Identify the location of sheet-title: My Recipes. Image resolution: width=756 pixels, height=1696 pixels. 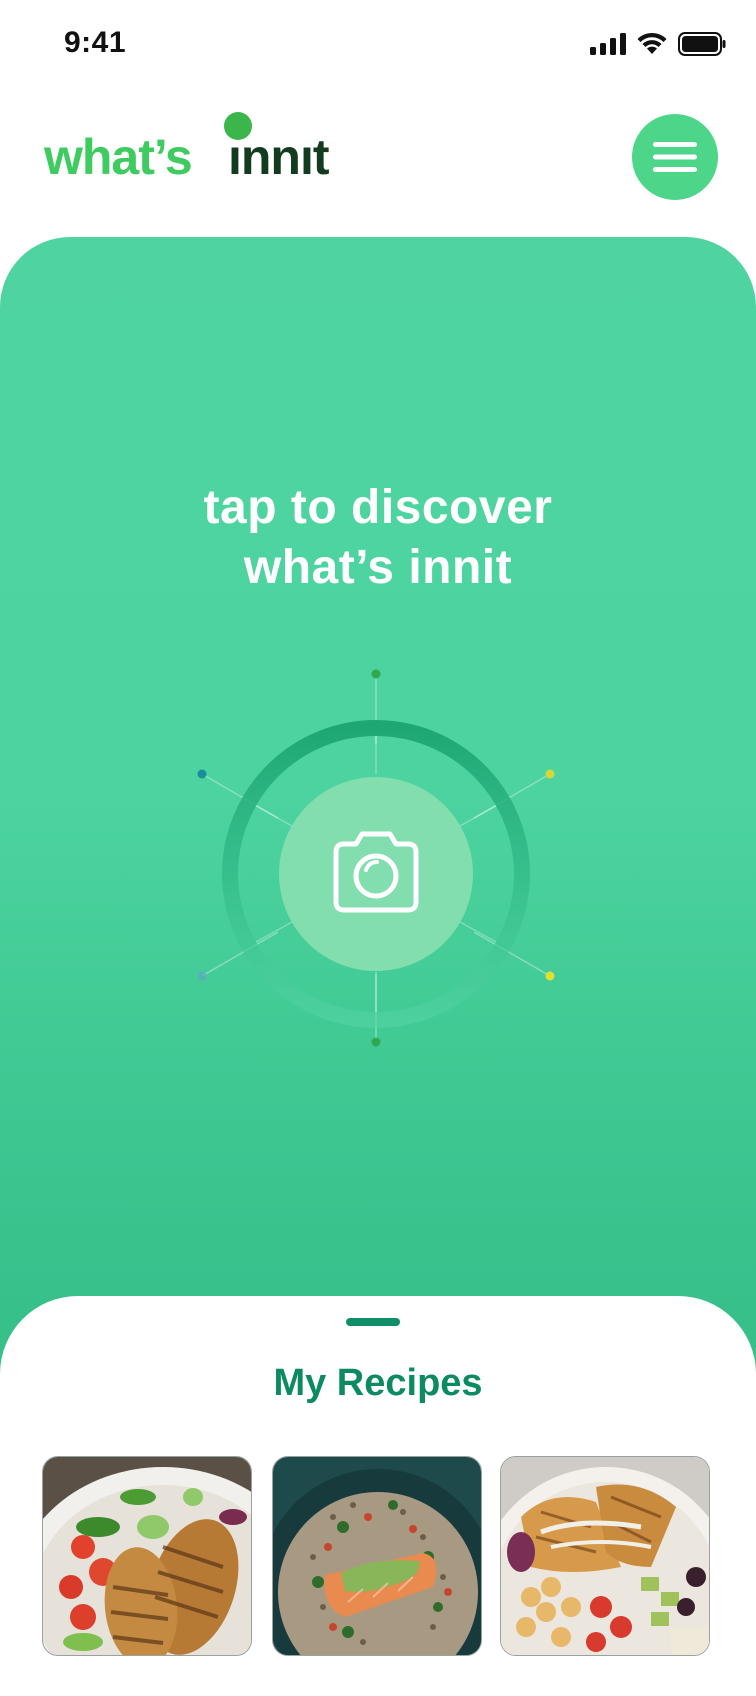
(378, 1383).